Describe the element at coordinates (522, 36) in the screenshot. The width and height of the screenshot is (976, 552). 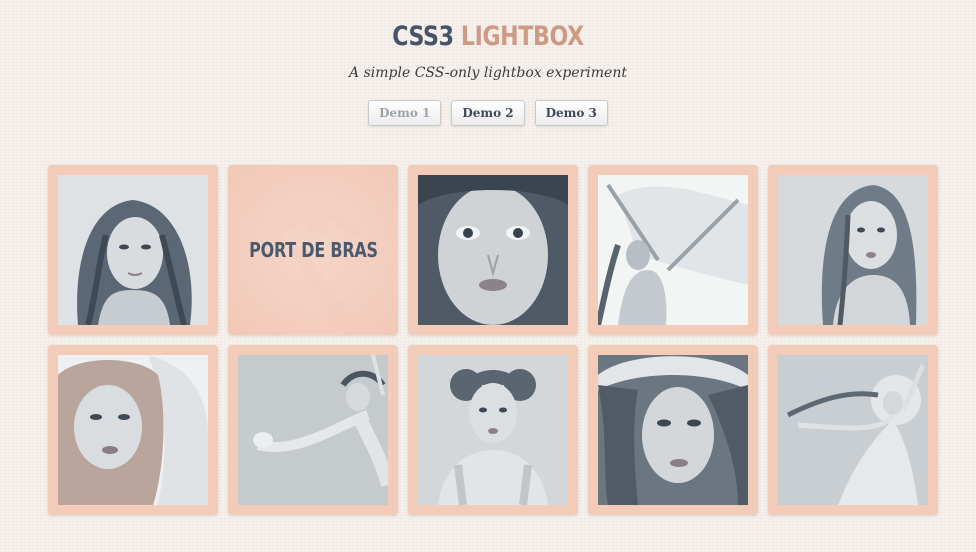
I see `title-lightbox: LIGHTBOX` at that location.